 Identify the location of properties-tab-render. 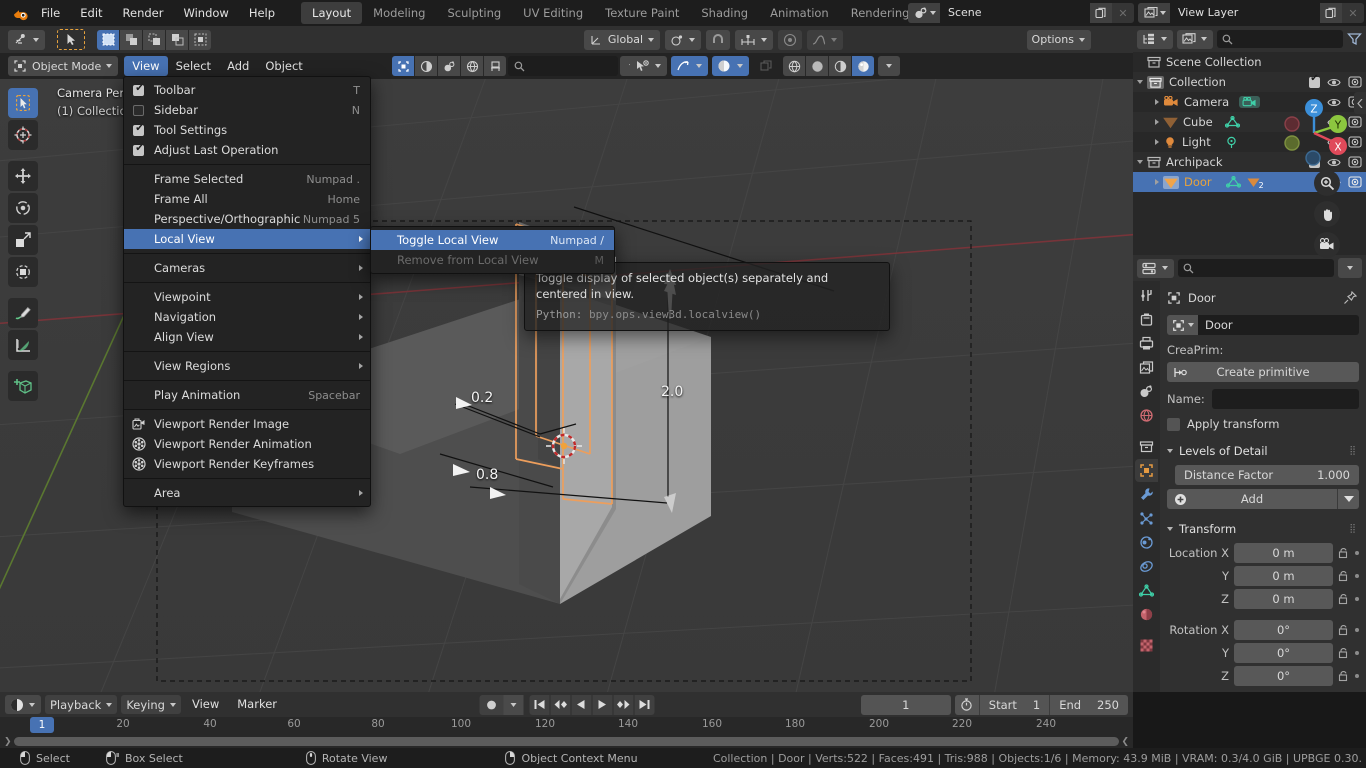
(1146, 319).